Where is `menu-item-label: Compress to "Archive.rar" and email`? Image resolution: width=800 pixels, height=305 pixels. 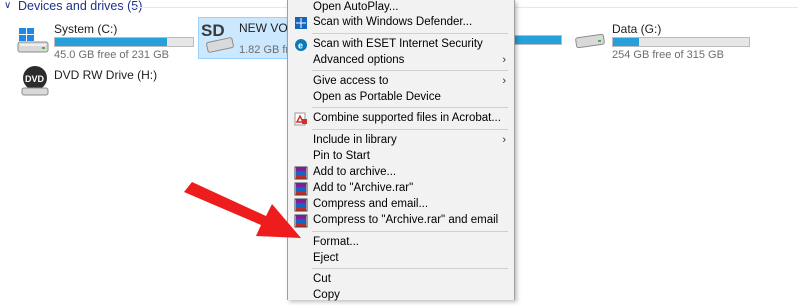 menu-item-label: Compress to "Archive.rar" and email is located at coordinates (406, 220).